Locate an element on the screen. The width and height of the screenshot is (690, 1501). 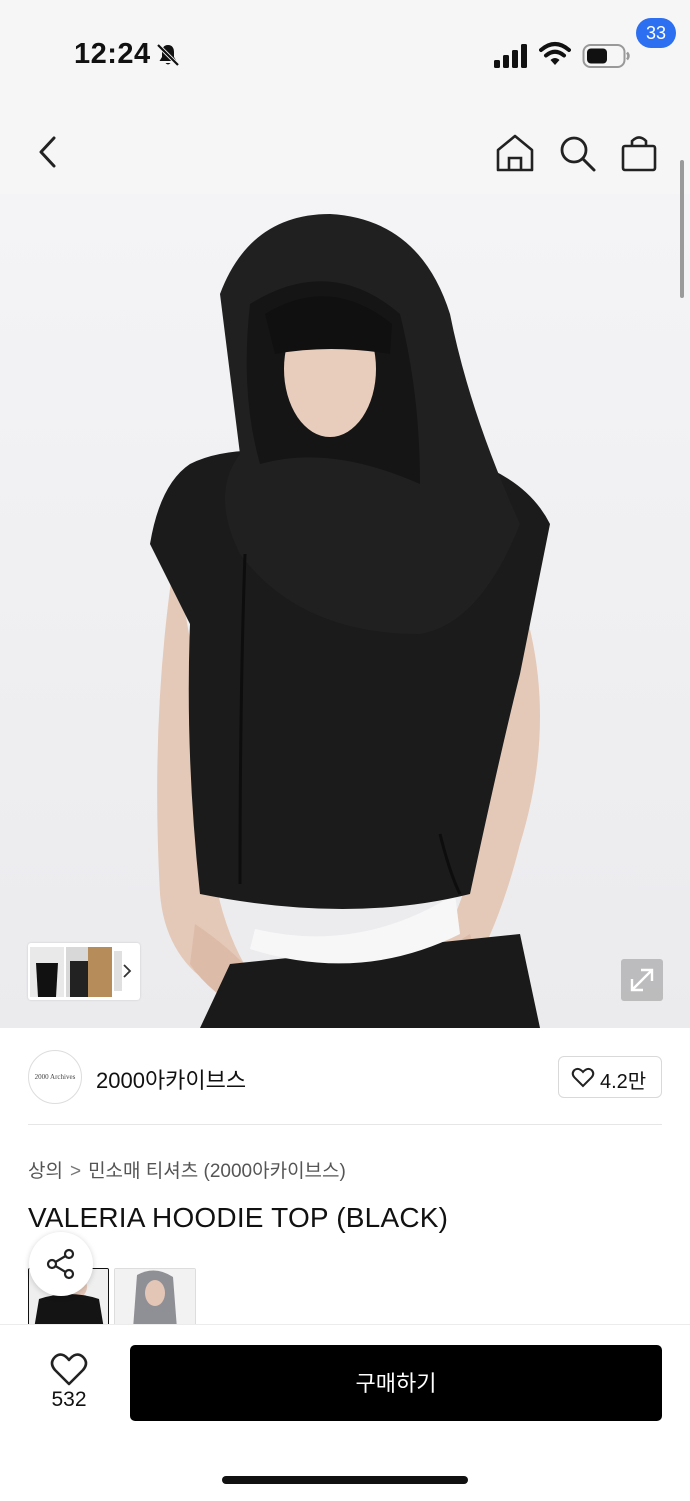
image-gallery-thumbnails is located at coordinates (84, 971).